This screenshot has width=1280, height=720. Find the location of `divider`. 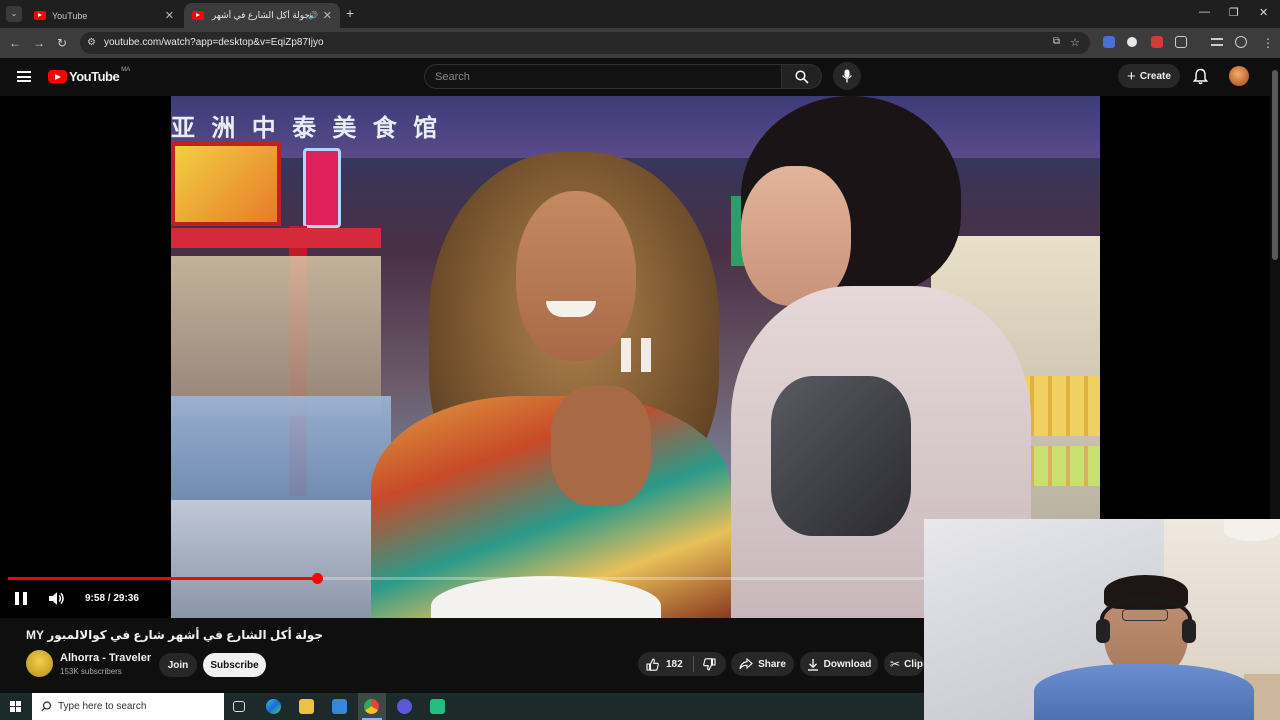

divider is located at coordinates (693, 664).